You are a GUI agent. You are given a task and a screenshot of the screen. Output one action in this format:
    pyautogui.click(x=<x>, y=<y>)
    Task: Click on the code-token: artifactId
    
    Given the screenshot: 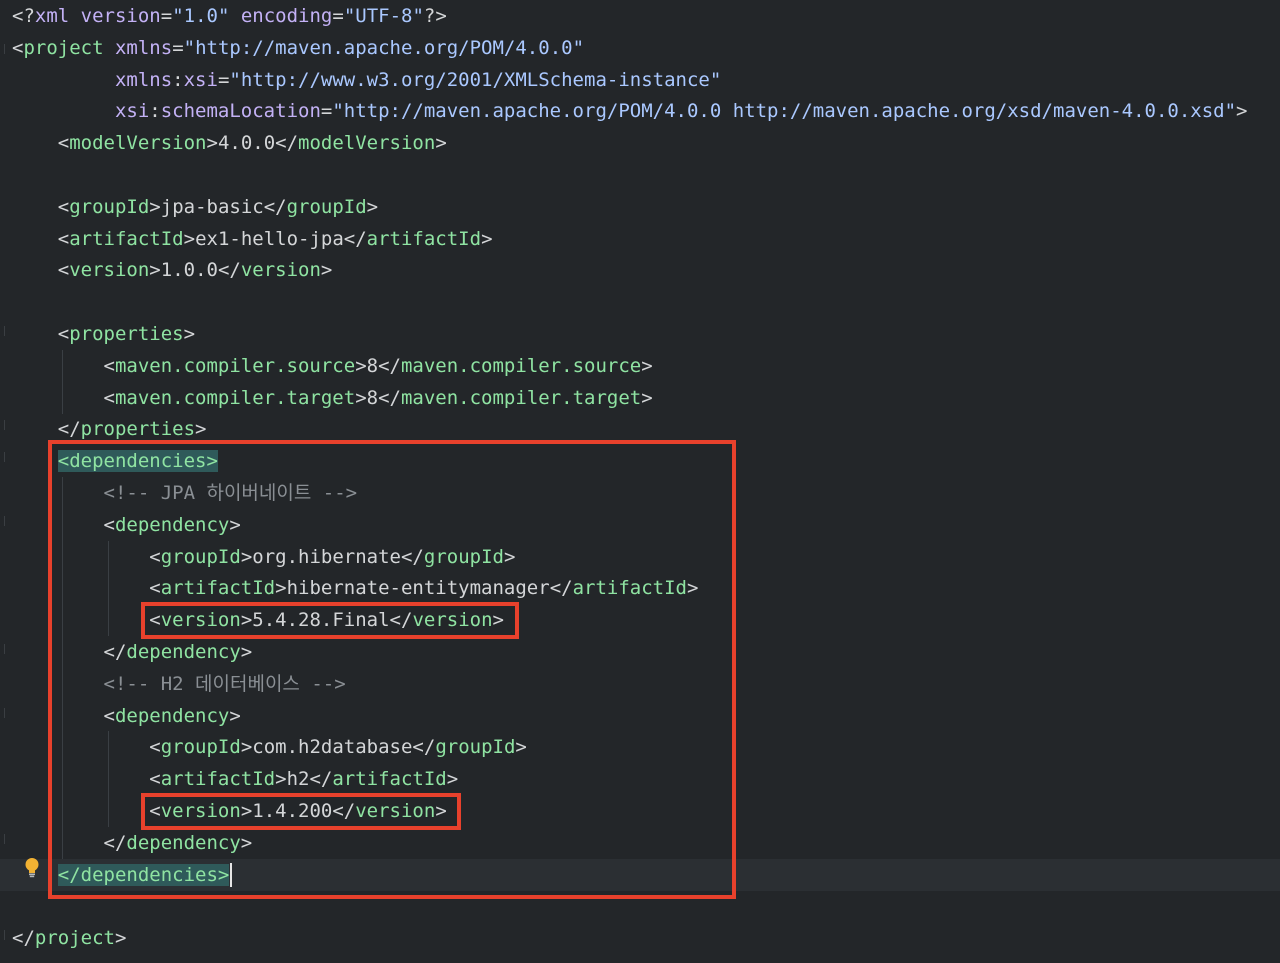 What is the action you would take?
    pyautogui.click(x=424, y=238)
    